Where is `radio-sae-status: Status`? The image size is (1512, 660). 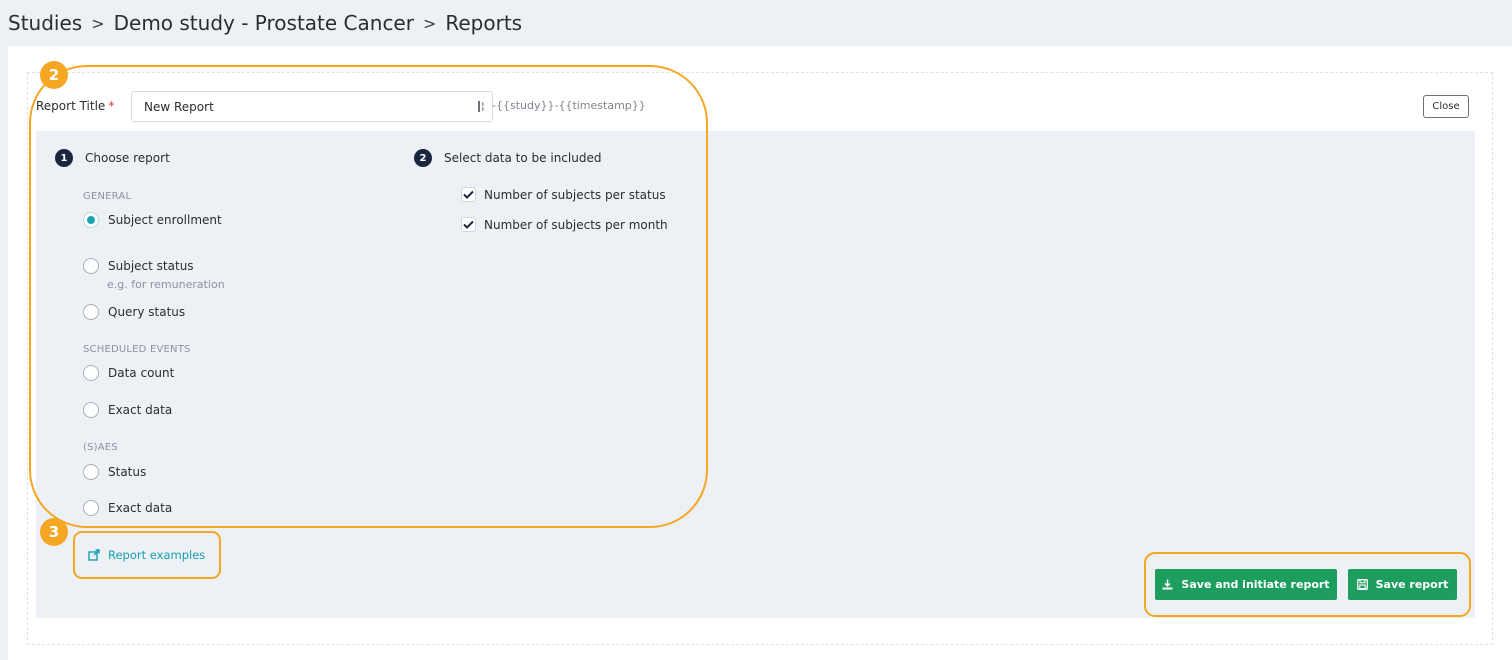
radio-sae-status: Status is located at coordinates (114, 472).